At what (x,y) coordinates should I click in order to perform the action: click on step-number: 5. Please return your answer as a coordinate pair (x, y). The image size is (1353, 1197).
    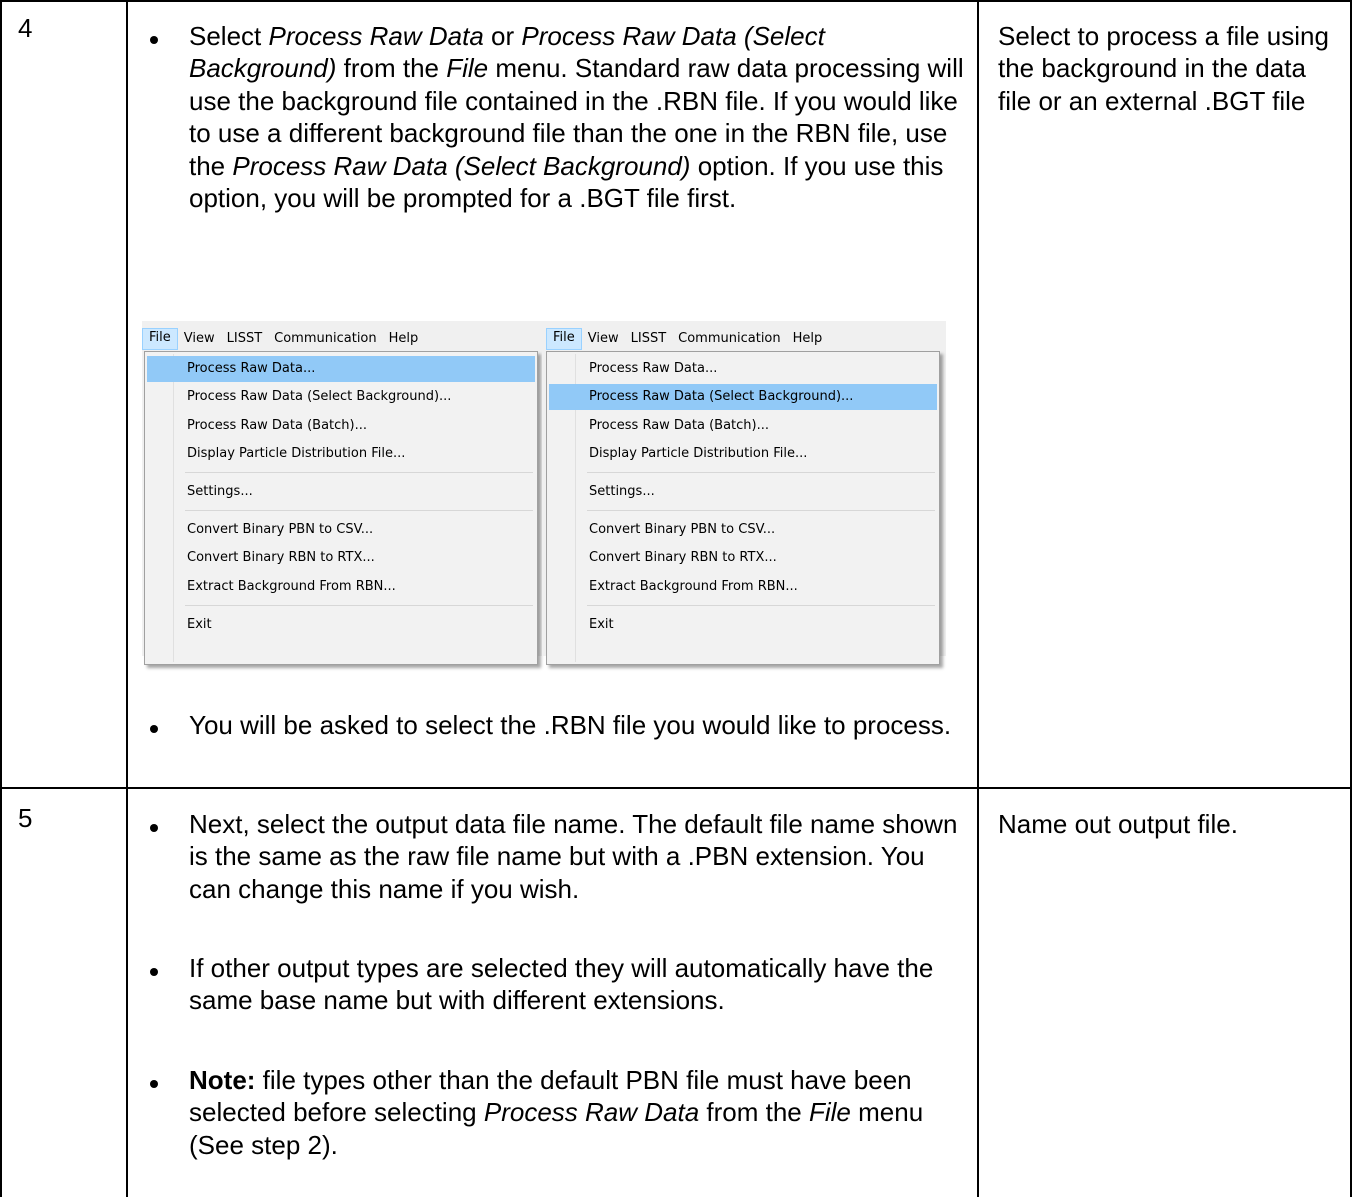
    Looking at the image, I should click on (25, 818).